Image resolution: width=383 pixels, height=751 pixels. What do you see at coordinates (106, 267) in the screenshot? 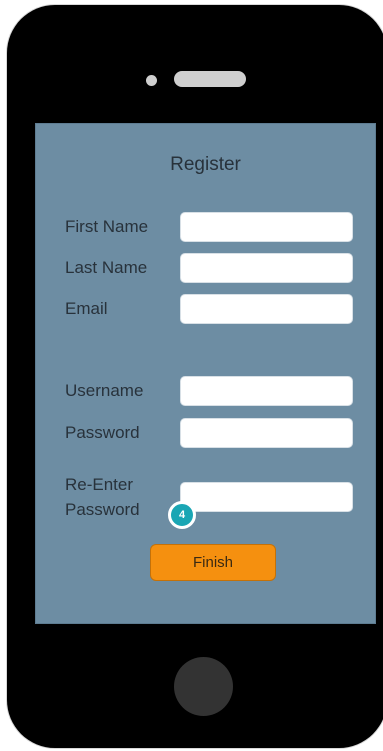
I see `last-name-label: Last Name` at bounding box center [106, 267].